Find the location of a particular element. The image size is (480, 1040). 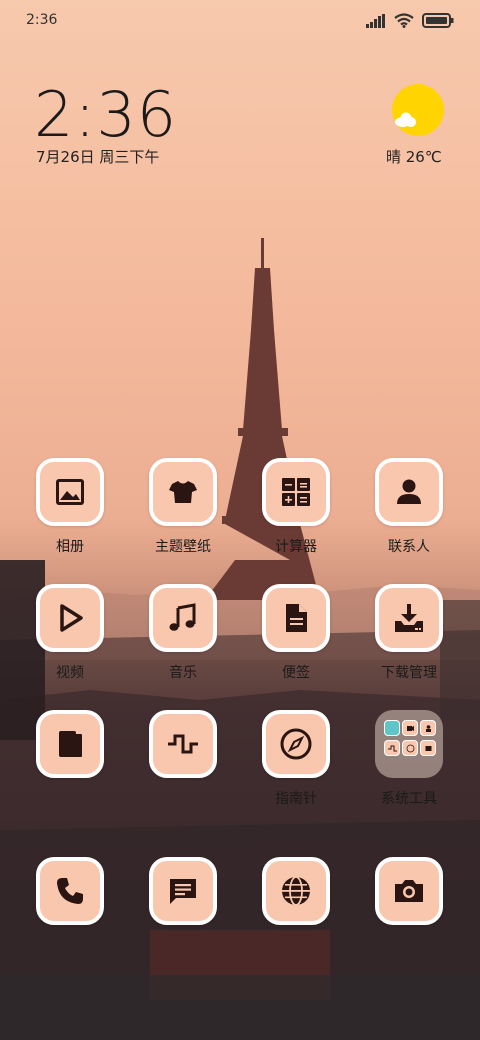

app-calculator: 计算器 is located at coordinates (296, 507).